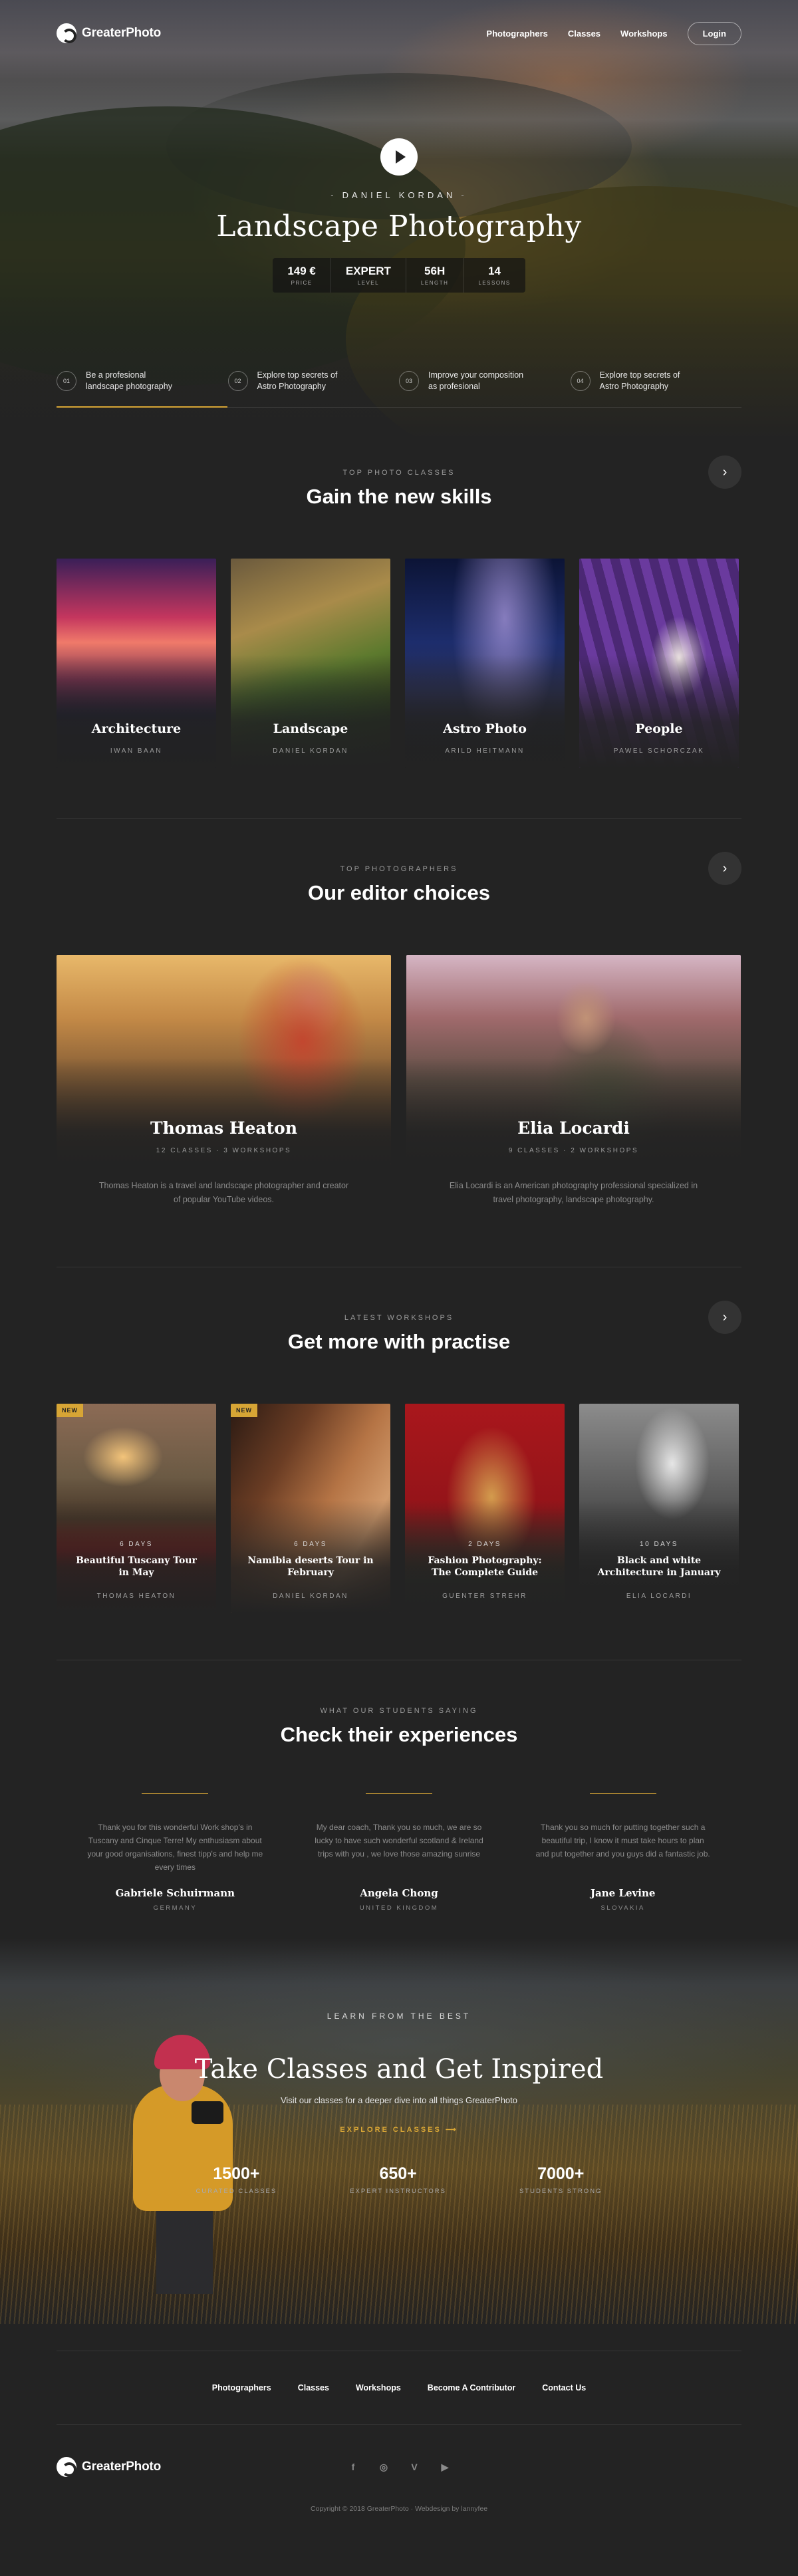 This screenshot has width=798, height=2576. Describe the element at coordinates (659, 1544) in the screenshot. I see `workshop-days: 10 DAYS` at that location.